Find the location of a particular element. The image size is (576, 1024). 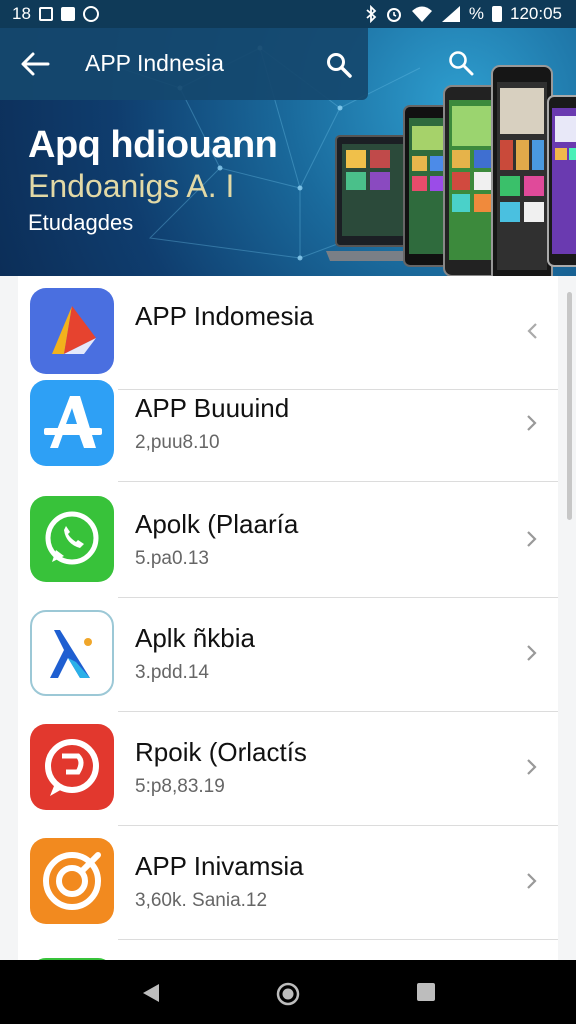

app-subtitle: 5.pa0.13 is located at coordinates (172, 558).